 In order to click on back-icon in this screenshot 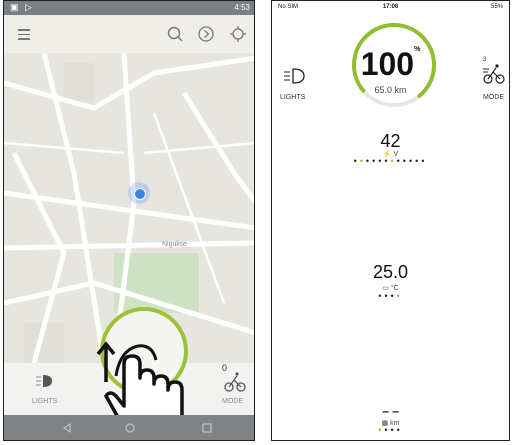, I will do `click(67, 428)`.